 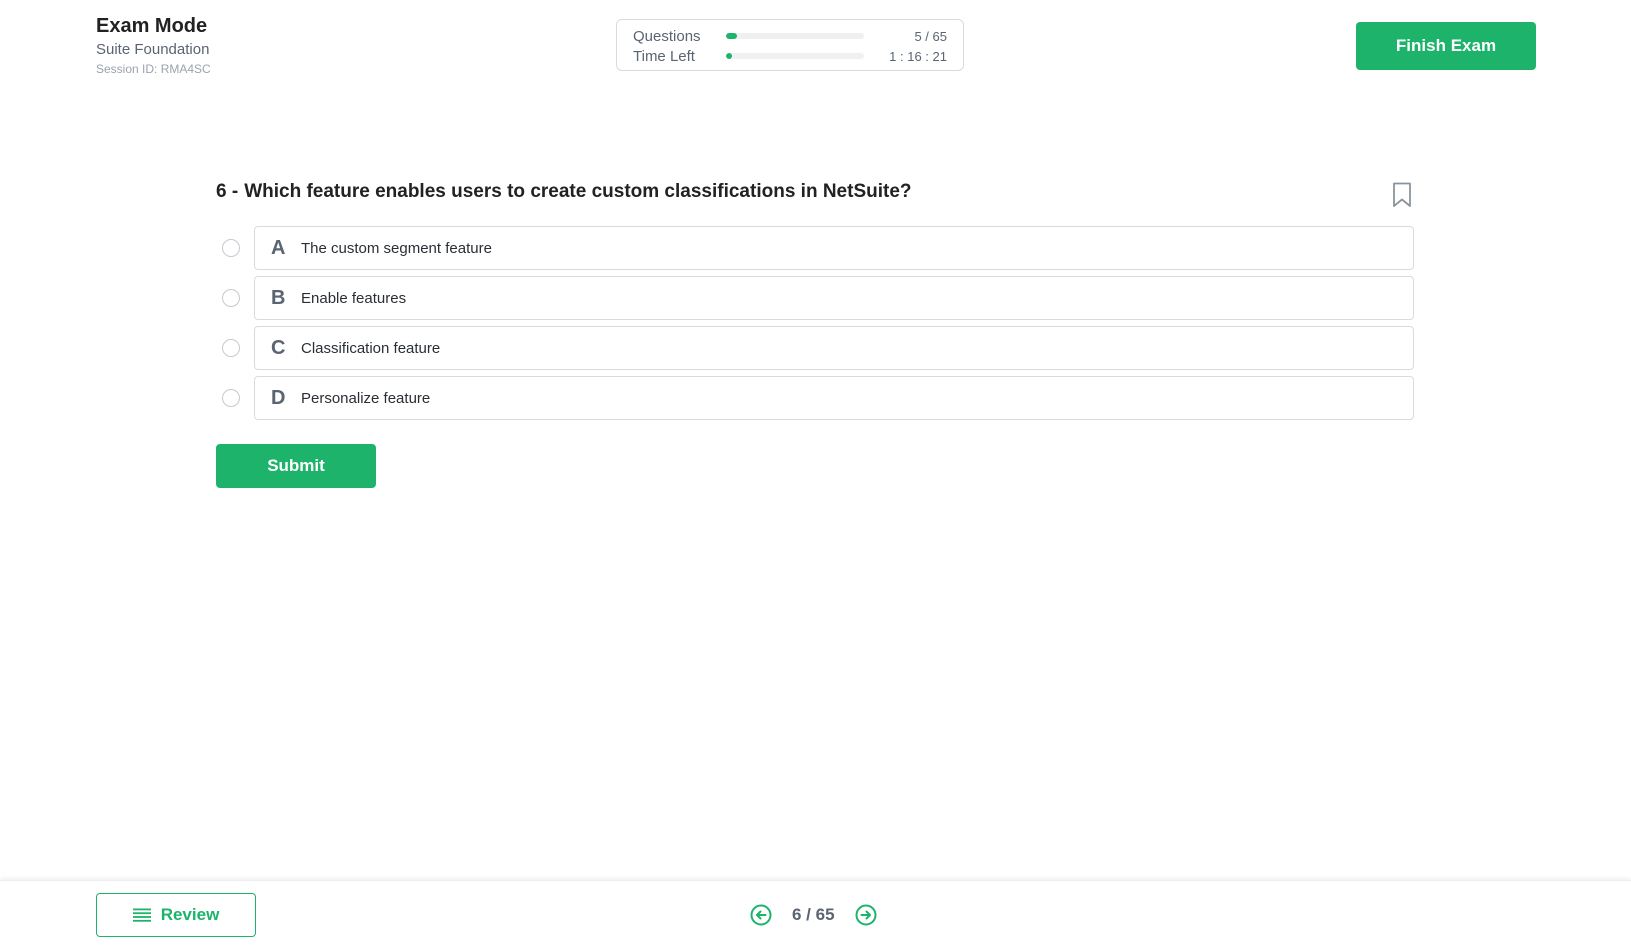 What do you see at coordinates (866, 915) in the screenshot?
I see `arrow-right-circle-icon` at bounding box center [866, 915].